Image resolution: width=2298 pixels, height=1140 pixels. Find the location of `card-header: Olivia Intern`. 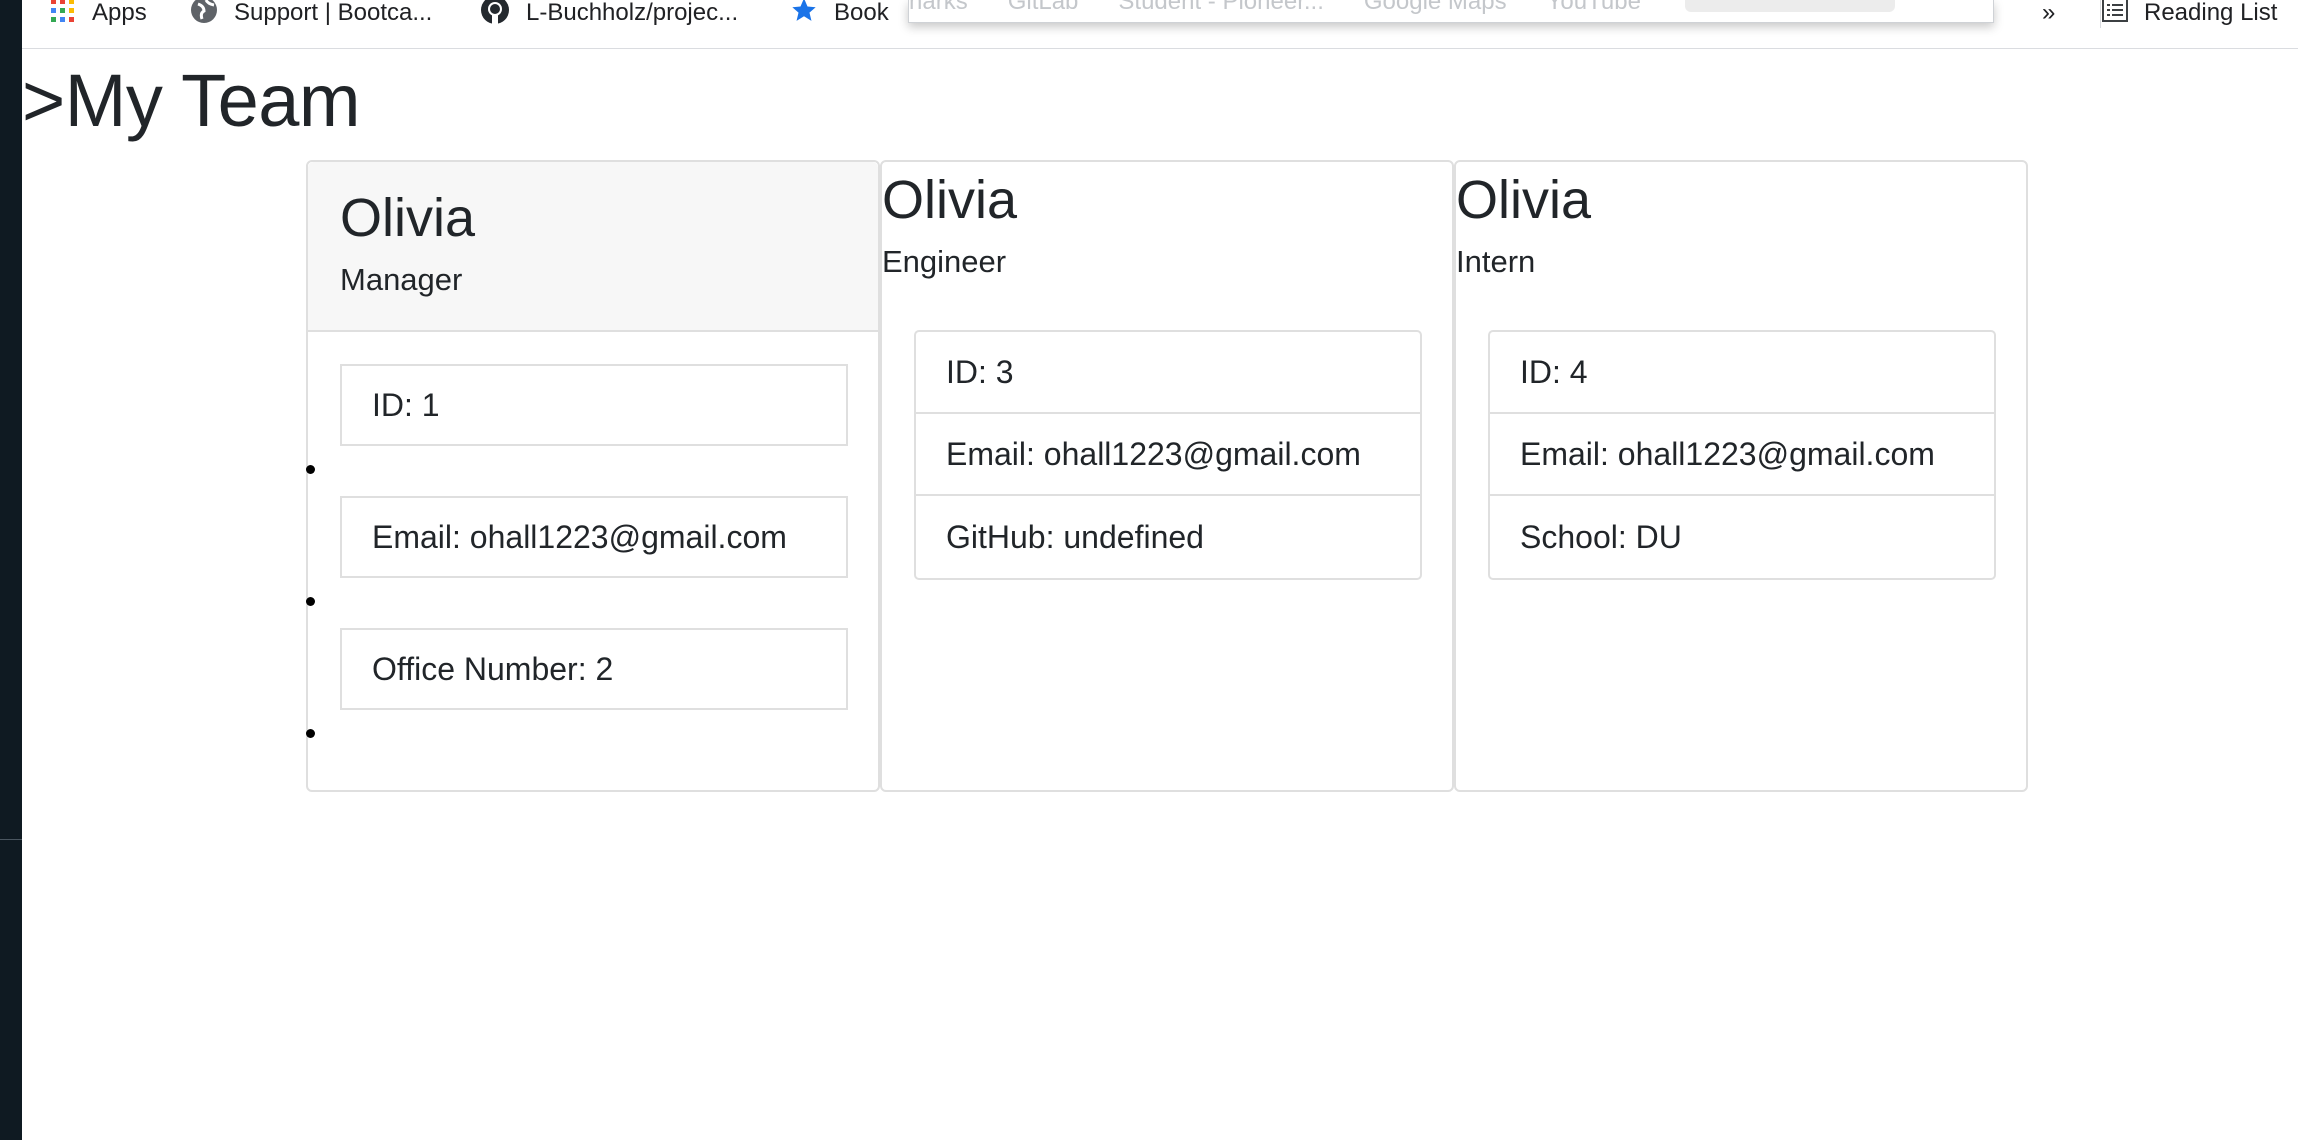

card-header: Olivia Intern is located at coordinates (1741, 246).